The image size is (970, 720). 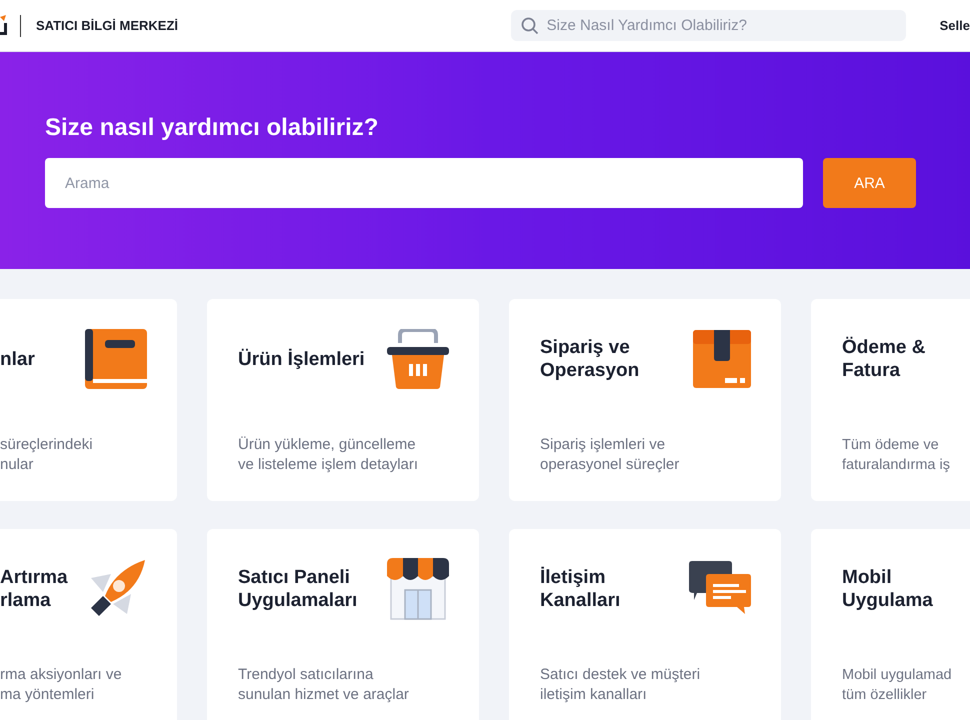 I want to click on card-title: Satıcı Paneli Uygulamaları, so click(x=298, y=589).